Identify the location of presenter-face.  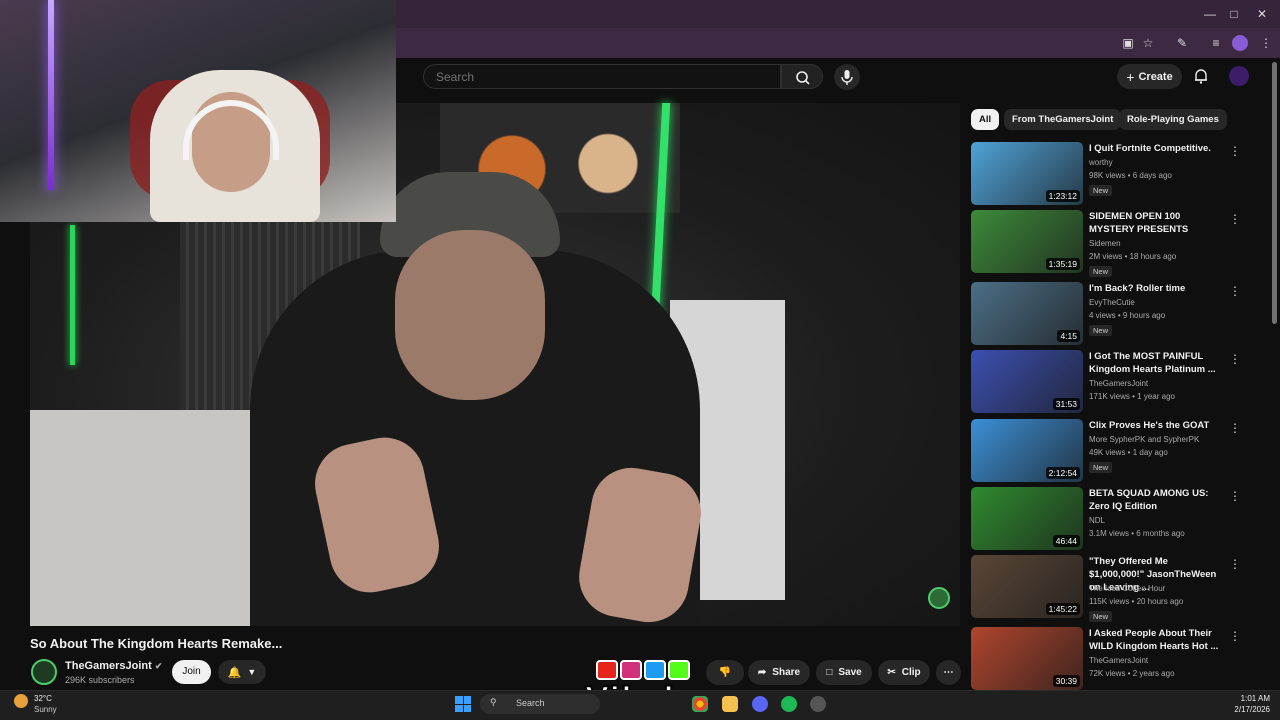
(470, 315).